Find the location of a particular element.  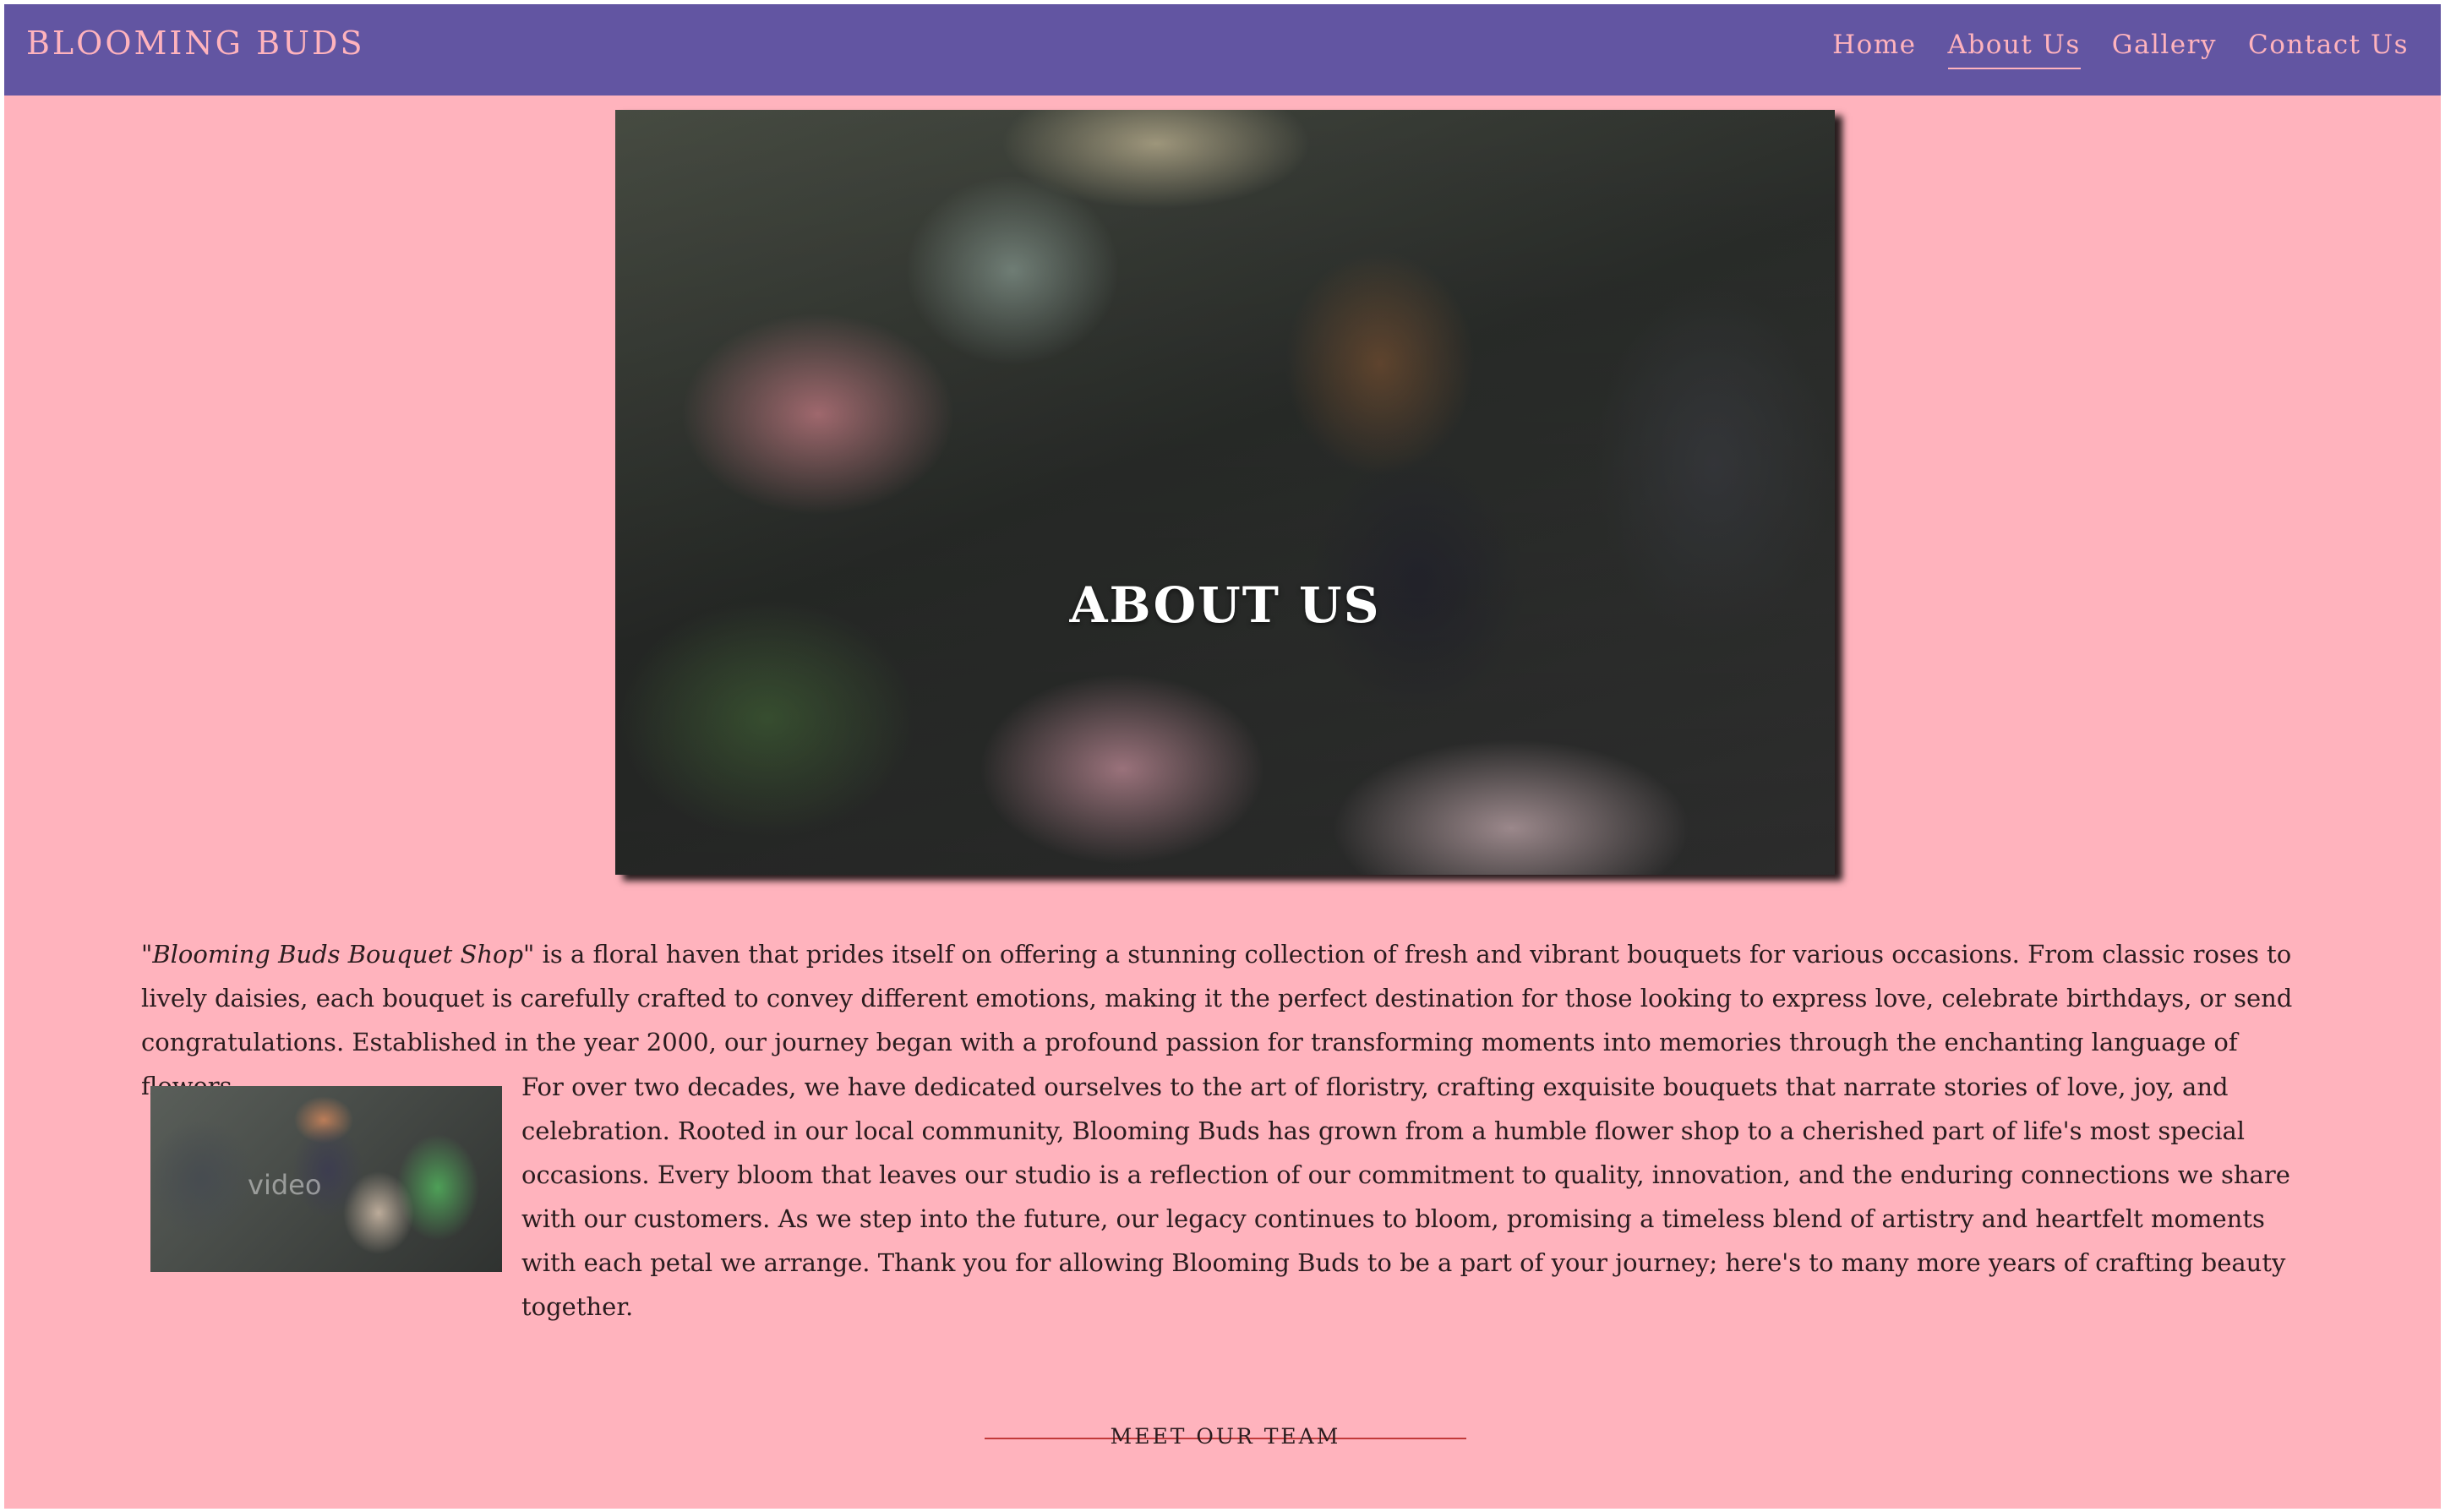

meet-our-team-heading: MEET OUR TEAM is located at coordinates (1225, 1439).